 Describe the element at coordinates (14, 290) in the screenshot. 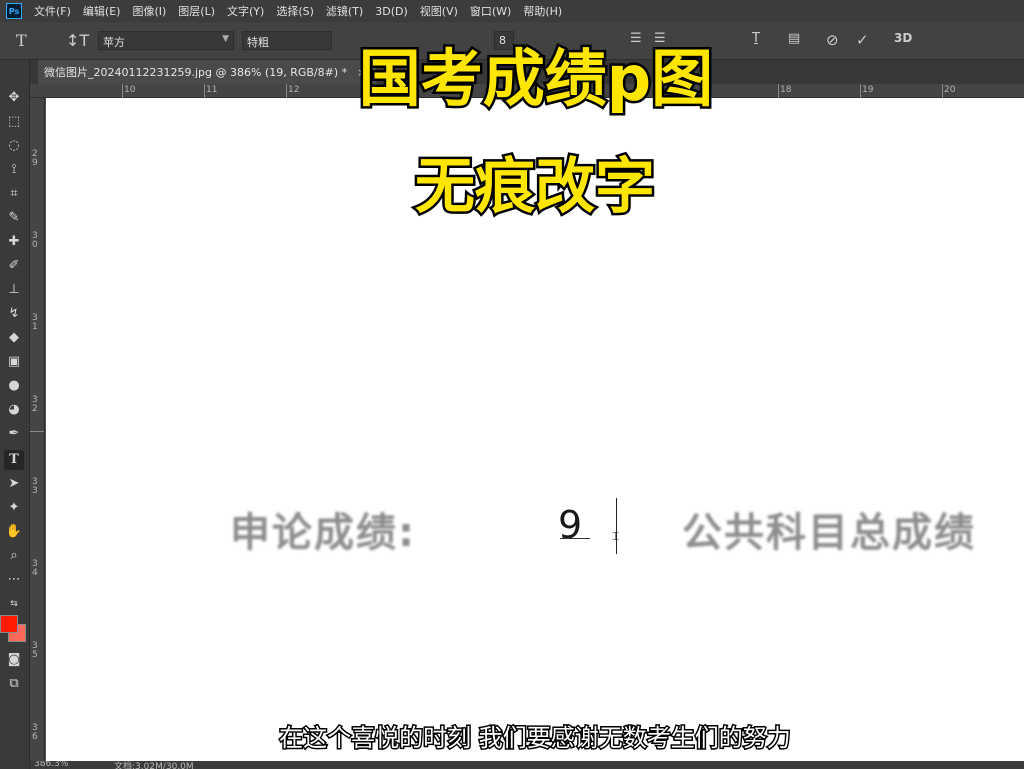

I see `clone-stamp-icon: ⊥` at that location.